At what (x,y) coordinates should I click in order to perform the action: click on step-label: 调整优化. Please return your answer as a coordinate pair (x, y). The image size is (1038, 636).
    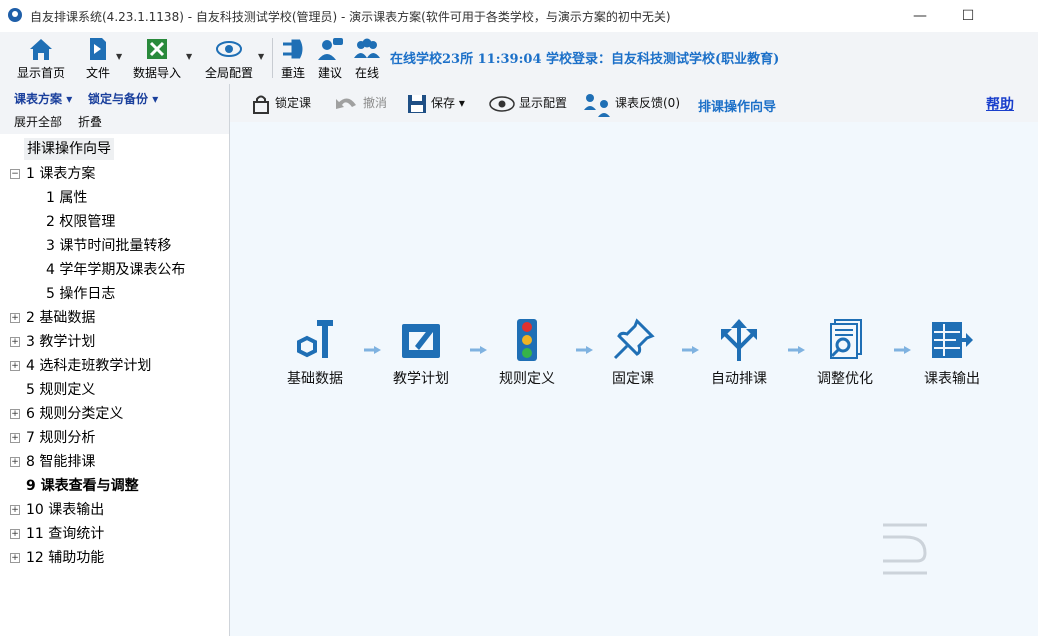
    Looking at the image, I should click on (845, 379).